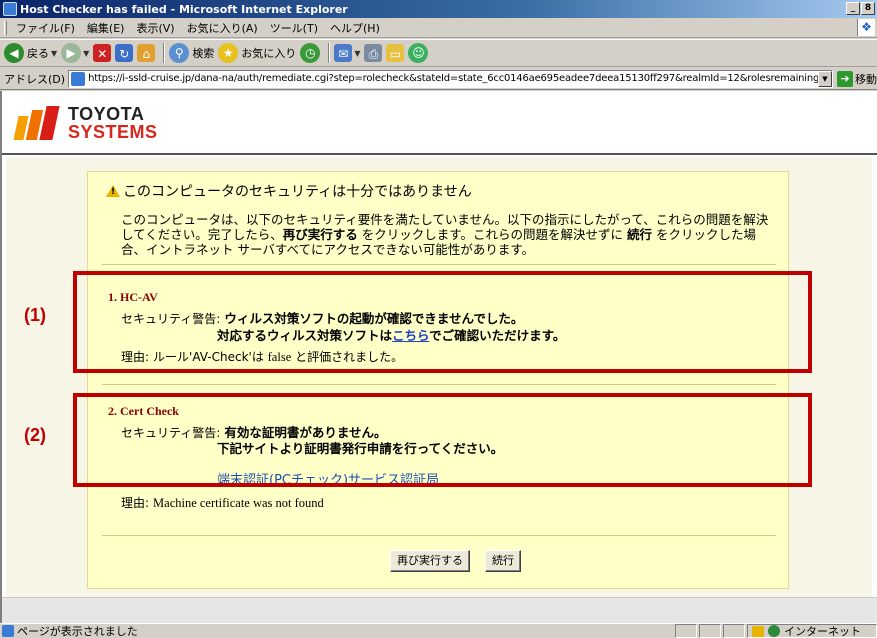  I want to click on window-controls: _ 8, so click(860, 8).